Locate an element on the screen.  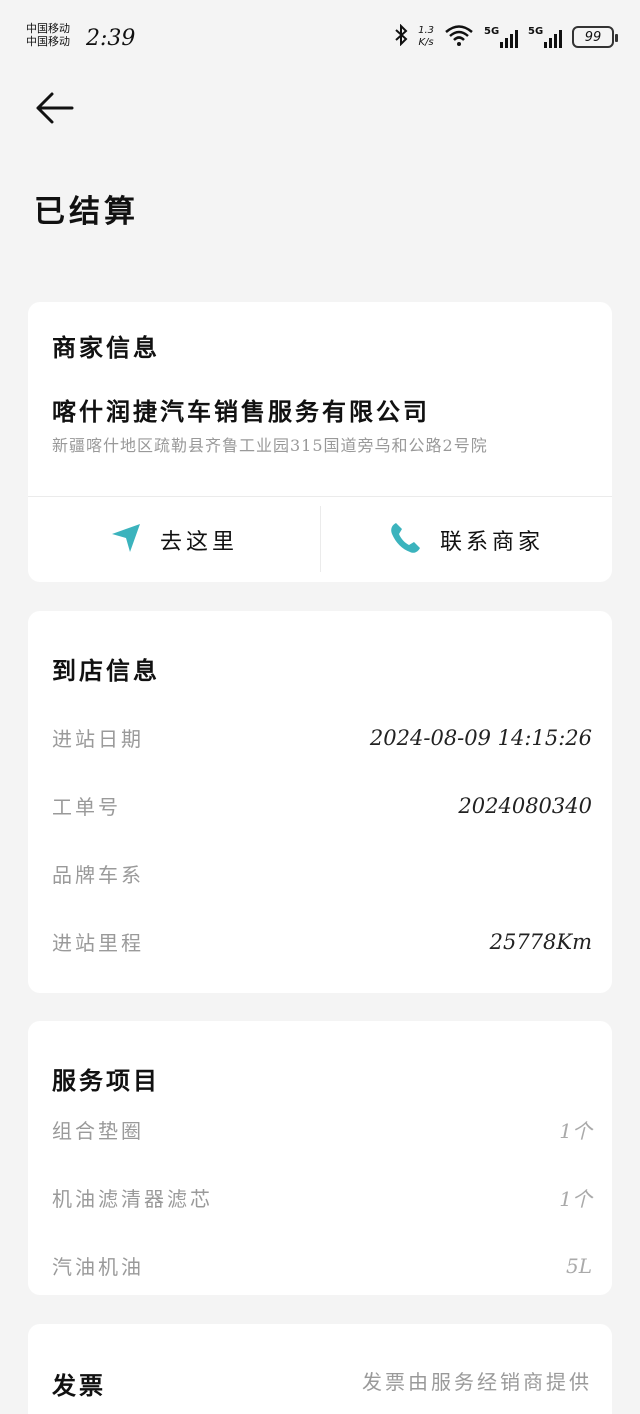
phone-icon is located at coordinates (405, 540).